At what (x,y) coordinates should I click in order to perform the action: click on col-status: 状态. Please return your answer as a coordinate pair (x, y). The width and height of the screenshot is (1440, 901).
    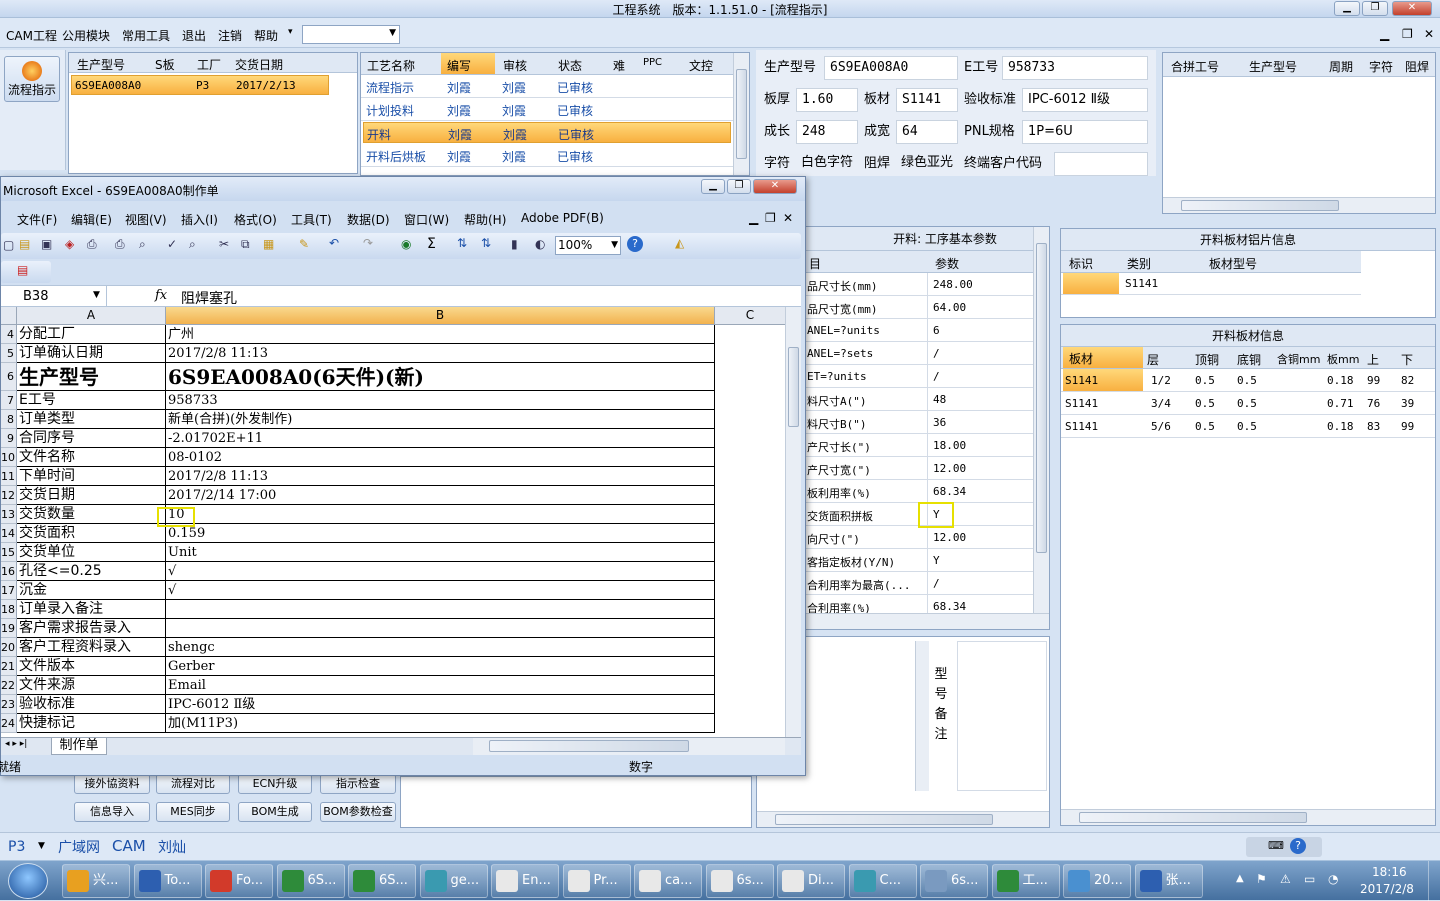
    Looking at the image, I should click on (570, 65).